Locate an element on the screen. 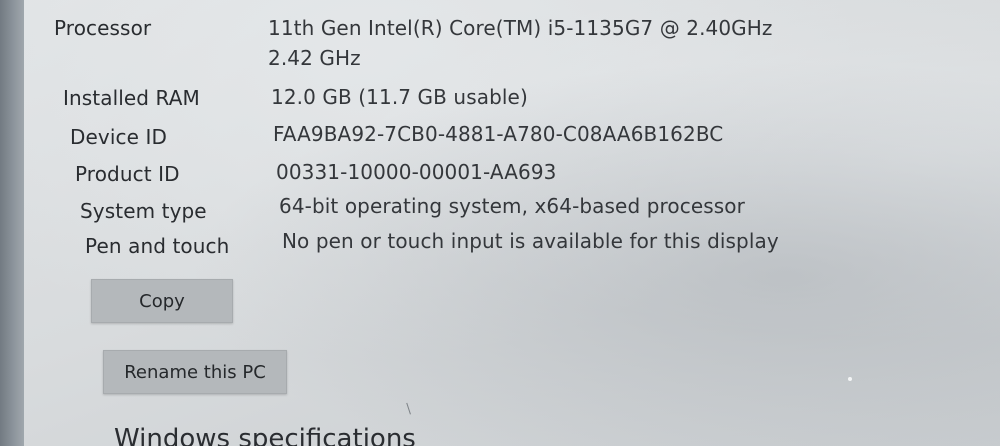 This screenshot has width=1000, height=446. product-id-value: 00331-10000-00001-AA693 is located at coordinates (416, 172).